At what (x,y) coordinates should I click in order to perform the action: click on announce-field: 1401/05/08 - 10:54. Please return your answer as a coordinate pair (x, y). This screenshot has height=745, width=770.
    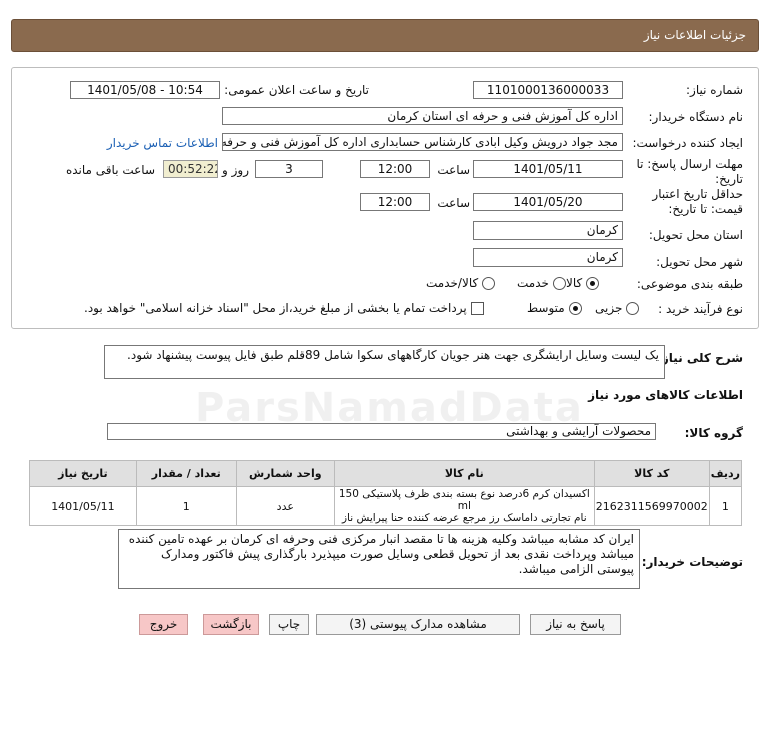
    Looking at the image, I should click on (145, 90).